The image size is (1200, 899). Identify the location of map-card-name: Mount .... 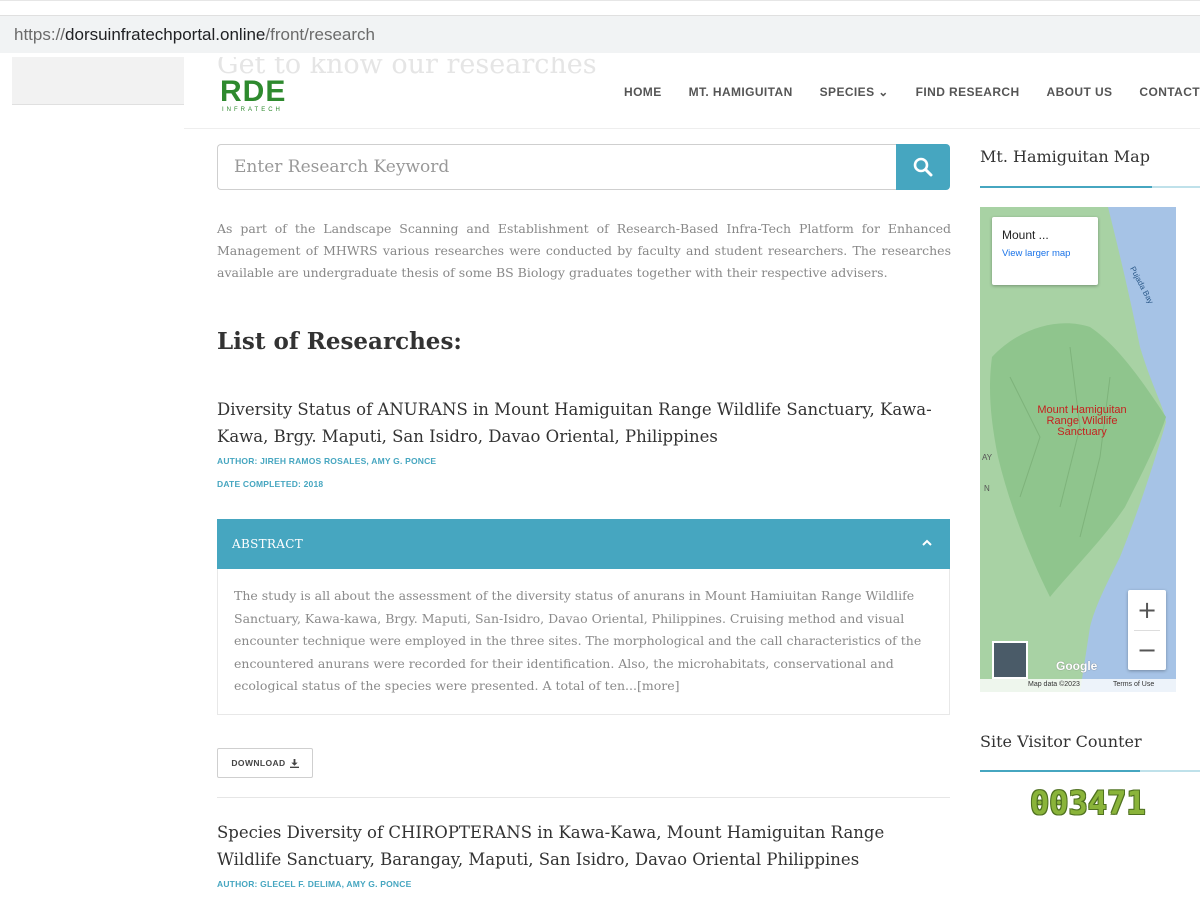
(1025, 235).